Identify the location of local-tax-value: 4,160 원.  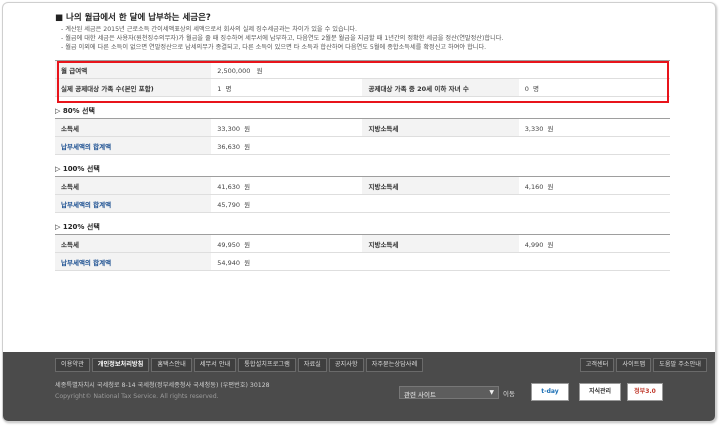
(594, 185).